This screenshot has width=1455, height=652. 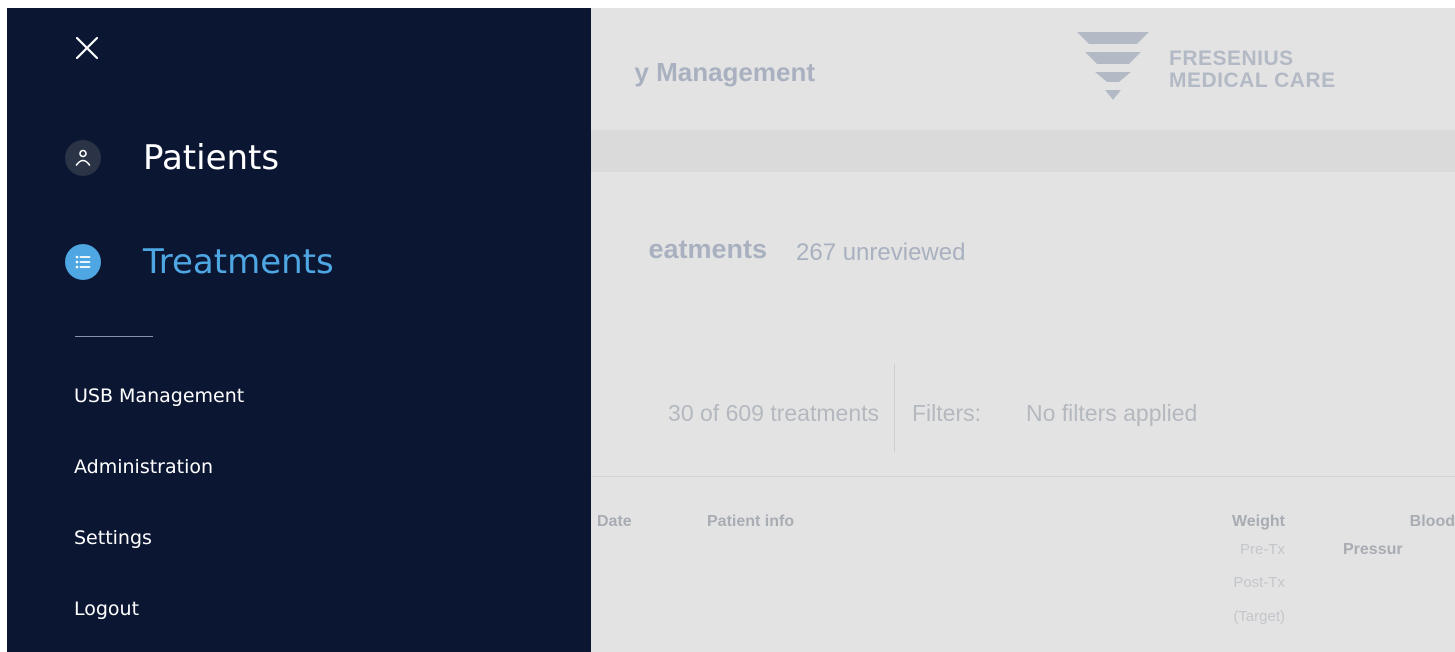 What do you see at coordinates (83, 158) in the screenshot?
I see `person-icon` at bounding box center [83, 158].